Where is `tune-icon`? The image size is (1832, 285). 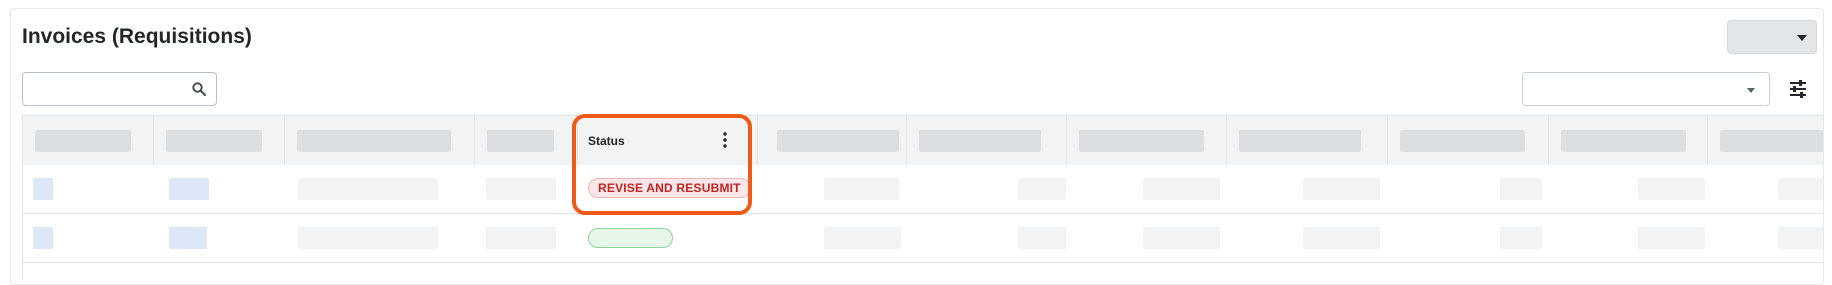 tune-icon is located at coordinates (1798, 89).